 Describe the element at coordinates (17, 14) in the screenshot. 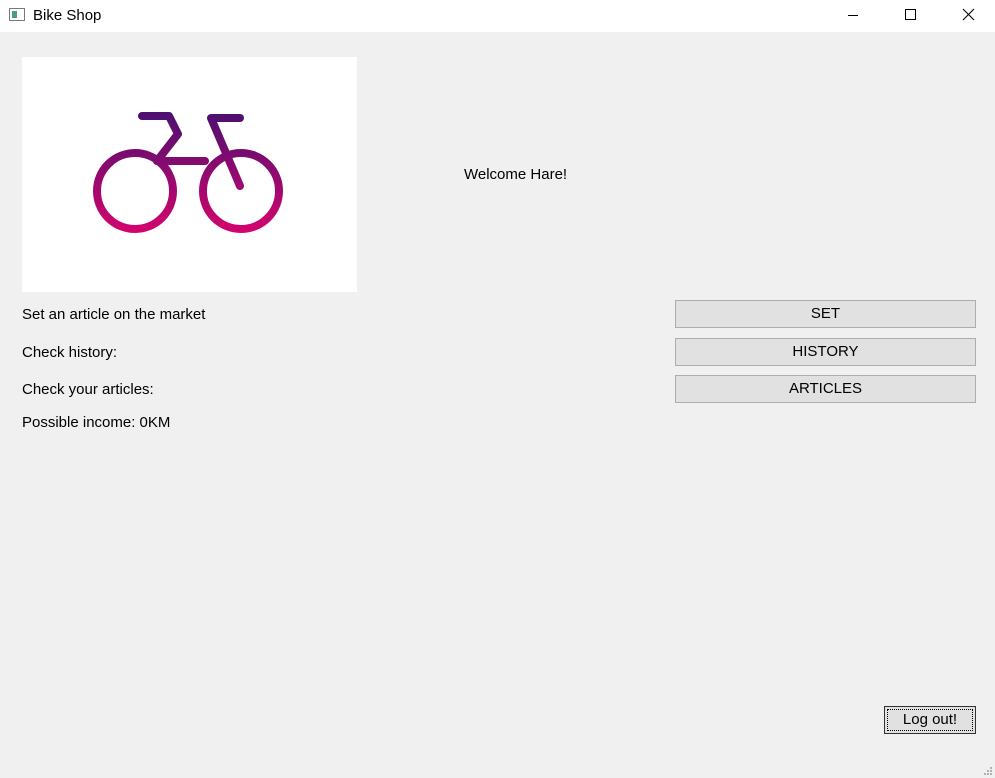

I see `app-icon` at that location.